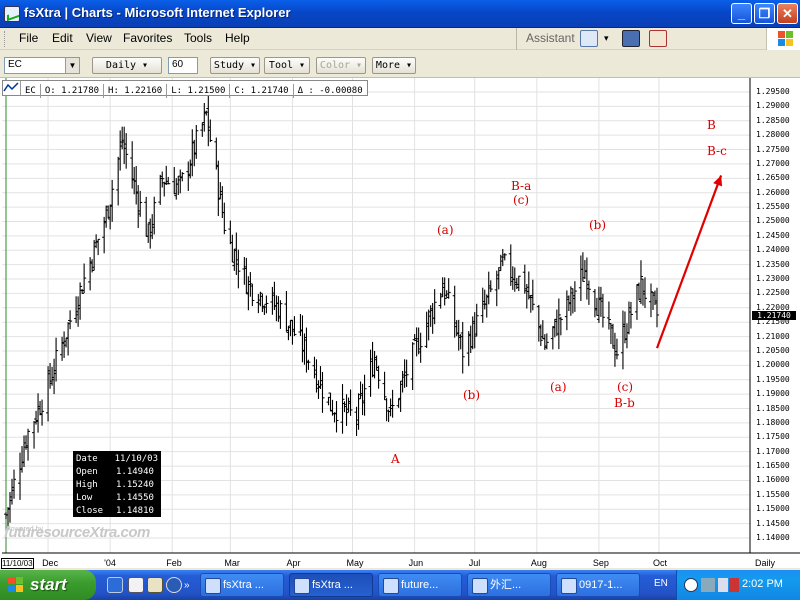  I want to click on info-key: Open, so click(87, 472).